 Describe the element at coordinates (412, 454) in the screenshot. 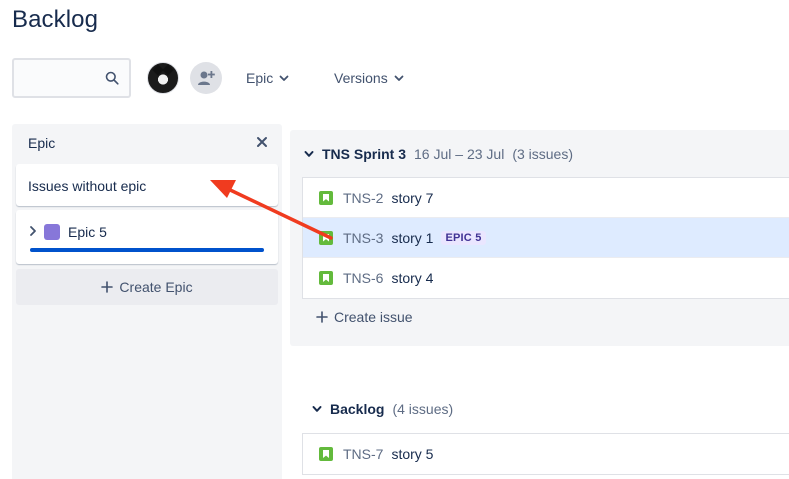

I see `issue-summary: story 5` at that location.